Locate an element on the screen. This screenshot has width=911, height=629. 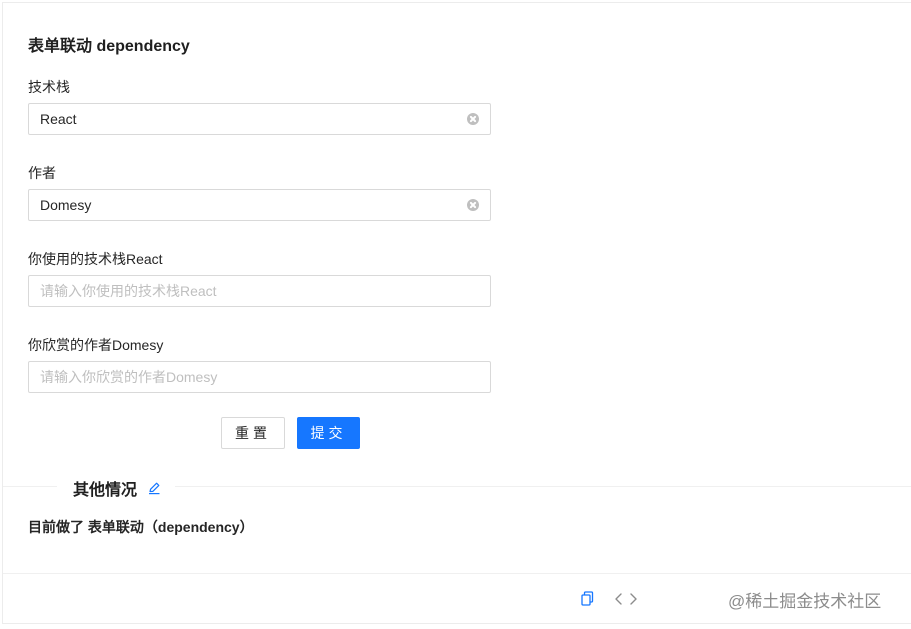
section-title: 其他情况 is located at coordinates (105, 490).